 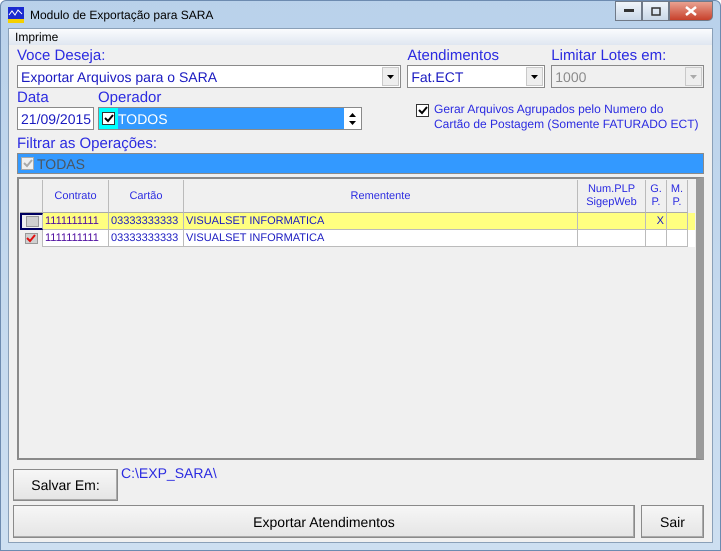 What do you see at coordinates (209, 76) in the screenshot?
I see `action-dropdown: Exportar Arquivos para o SARA` at bounding box center [209, 76].